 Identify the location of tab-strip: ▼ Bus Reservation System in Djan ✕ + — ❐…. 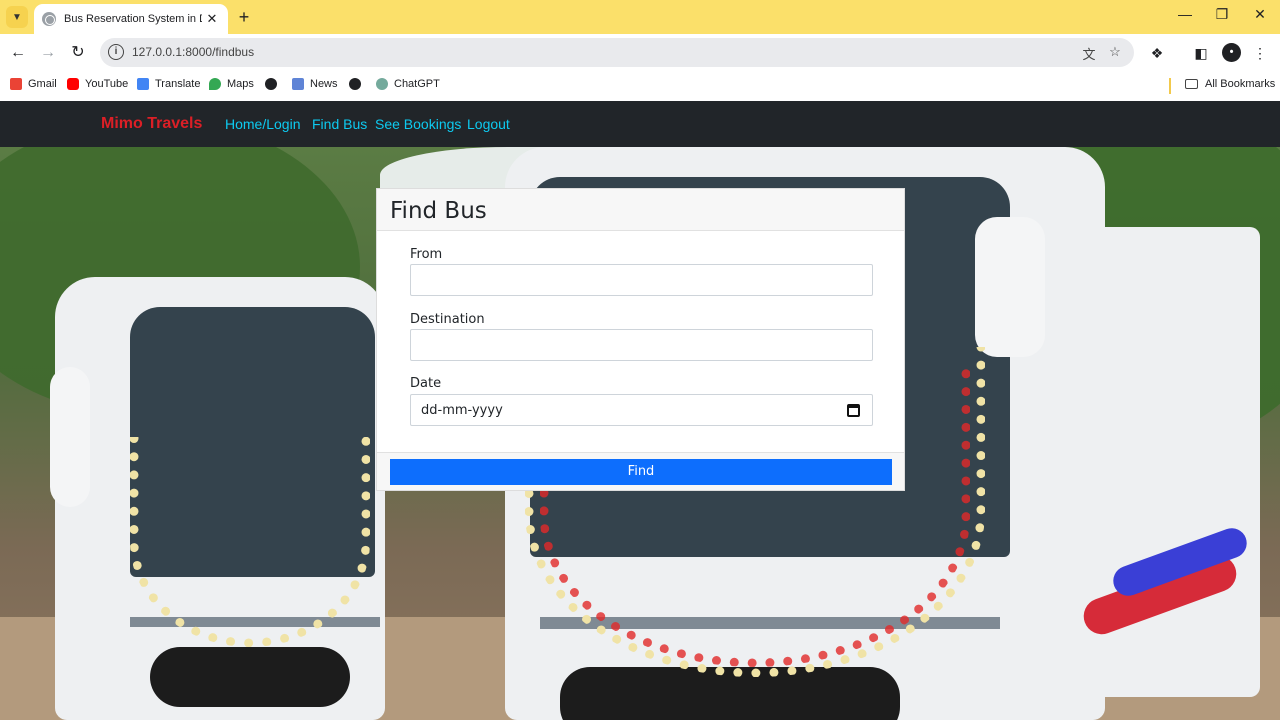
(640, 17).